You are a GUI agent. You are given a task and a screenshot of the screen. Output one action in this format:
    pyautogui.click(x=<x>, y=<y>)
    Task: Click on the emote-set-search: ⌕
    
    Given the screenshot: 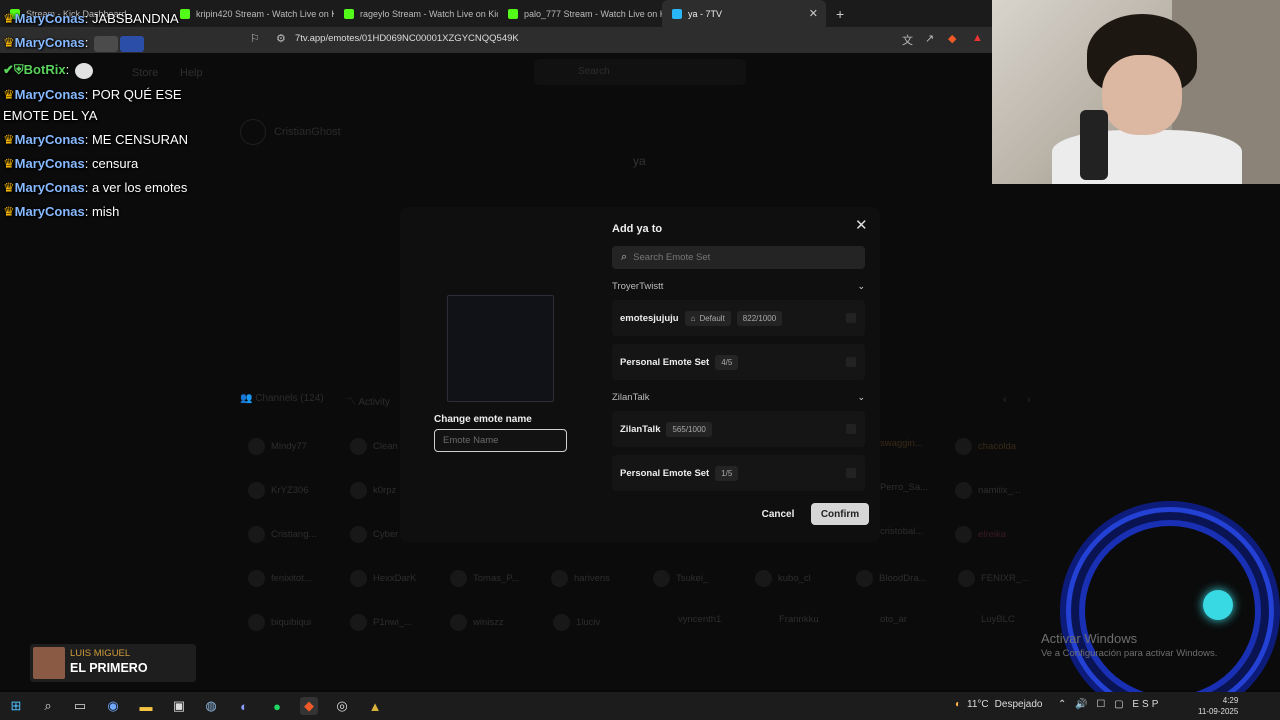 What is the action you would take?
    pyautogui.click(x=738, y=257)
    